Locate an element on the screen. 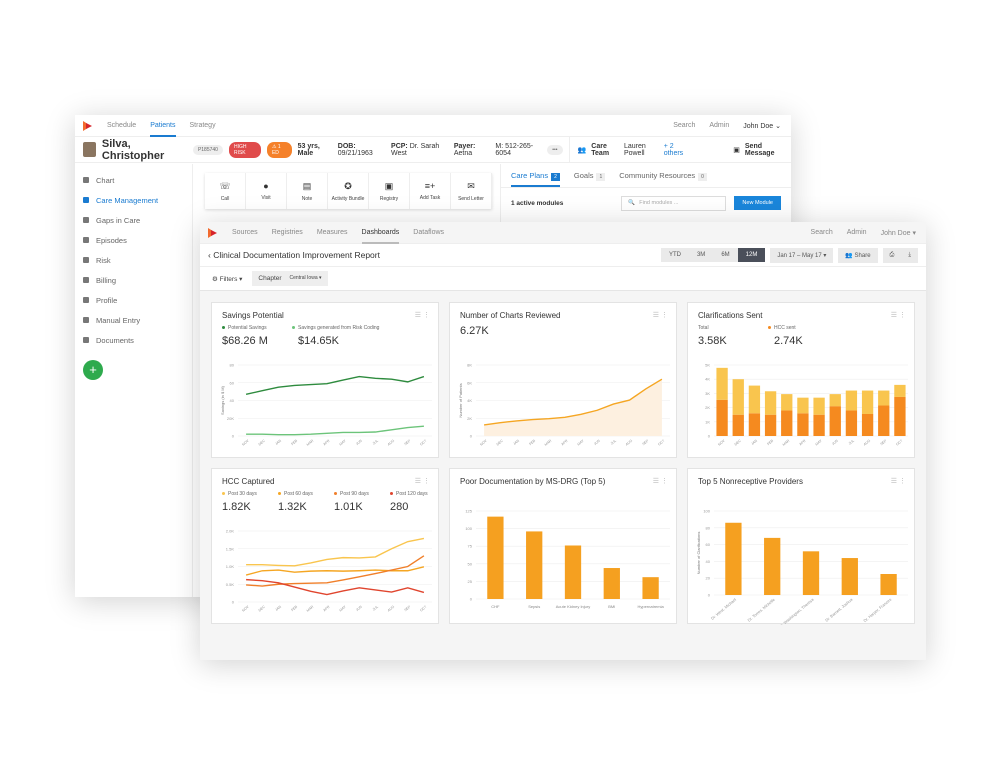 The image size is (1000, 775). note-button: ▤ Note is located at coordinates (307, 191).